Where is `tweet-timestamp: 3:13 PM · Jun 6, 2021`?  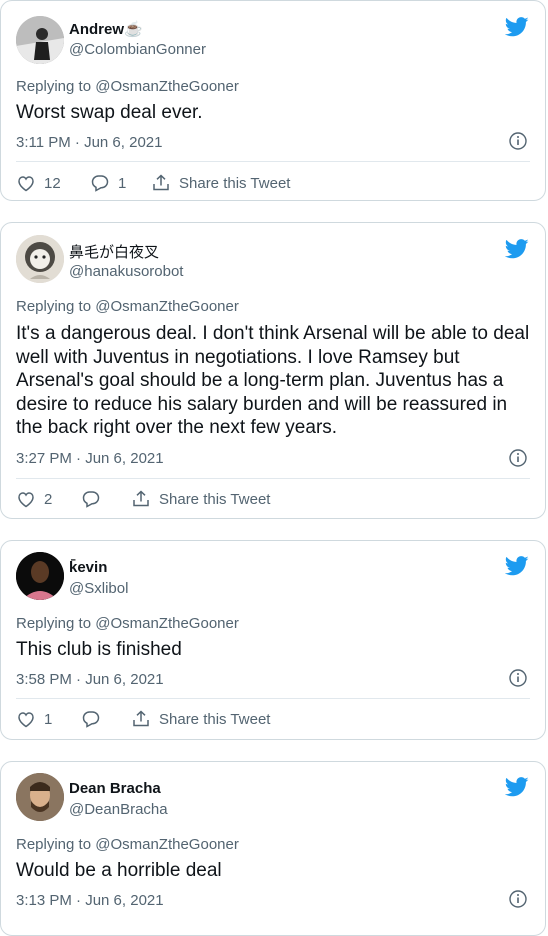
tweet-timestamp: 3:13 PM · Jun 6, 2021 is located at coordinates (90, 900).